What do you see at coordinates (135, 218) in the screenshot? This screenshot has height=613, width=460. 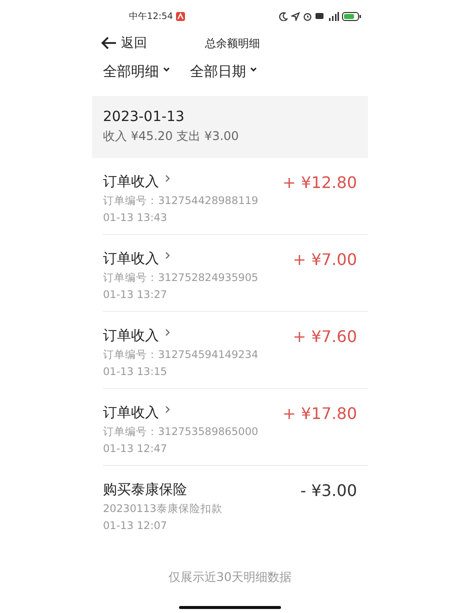 I see `record-time: 01-13 13:43` at bounding box center [135, 218].